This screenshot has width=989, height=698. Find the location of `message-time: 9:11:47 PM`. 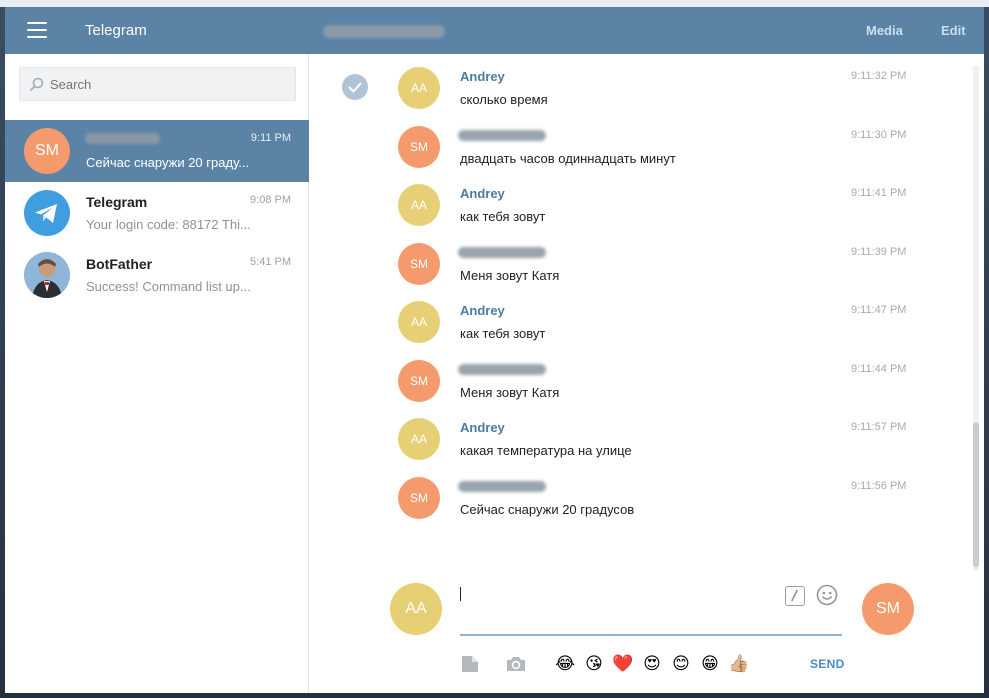

message-time: 9:11:47 PM is located at coordinates (879, 310).